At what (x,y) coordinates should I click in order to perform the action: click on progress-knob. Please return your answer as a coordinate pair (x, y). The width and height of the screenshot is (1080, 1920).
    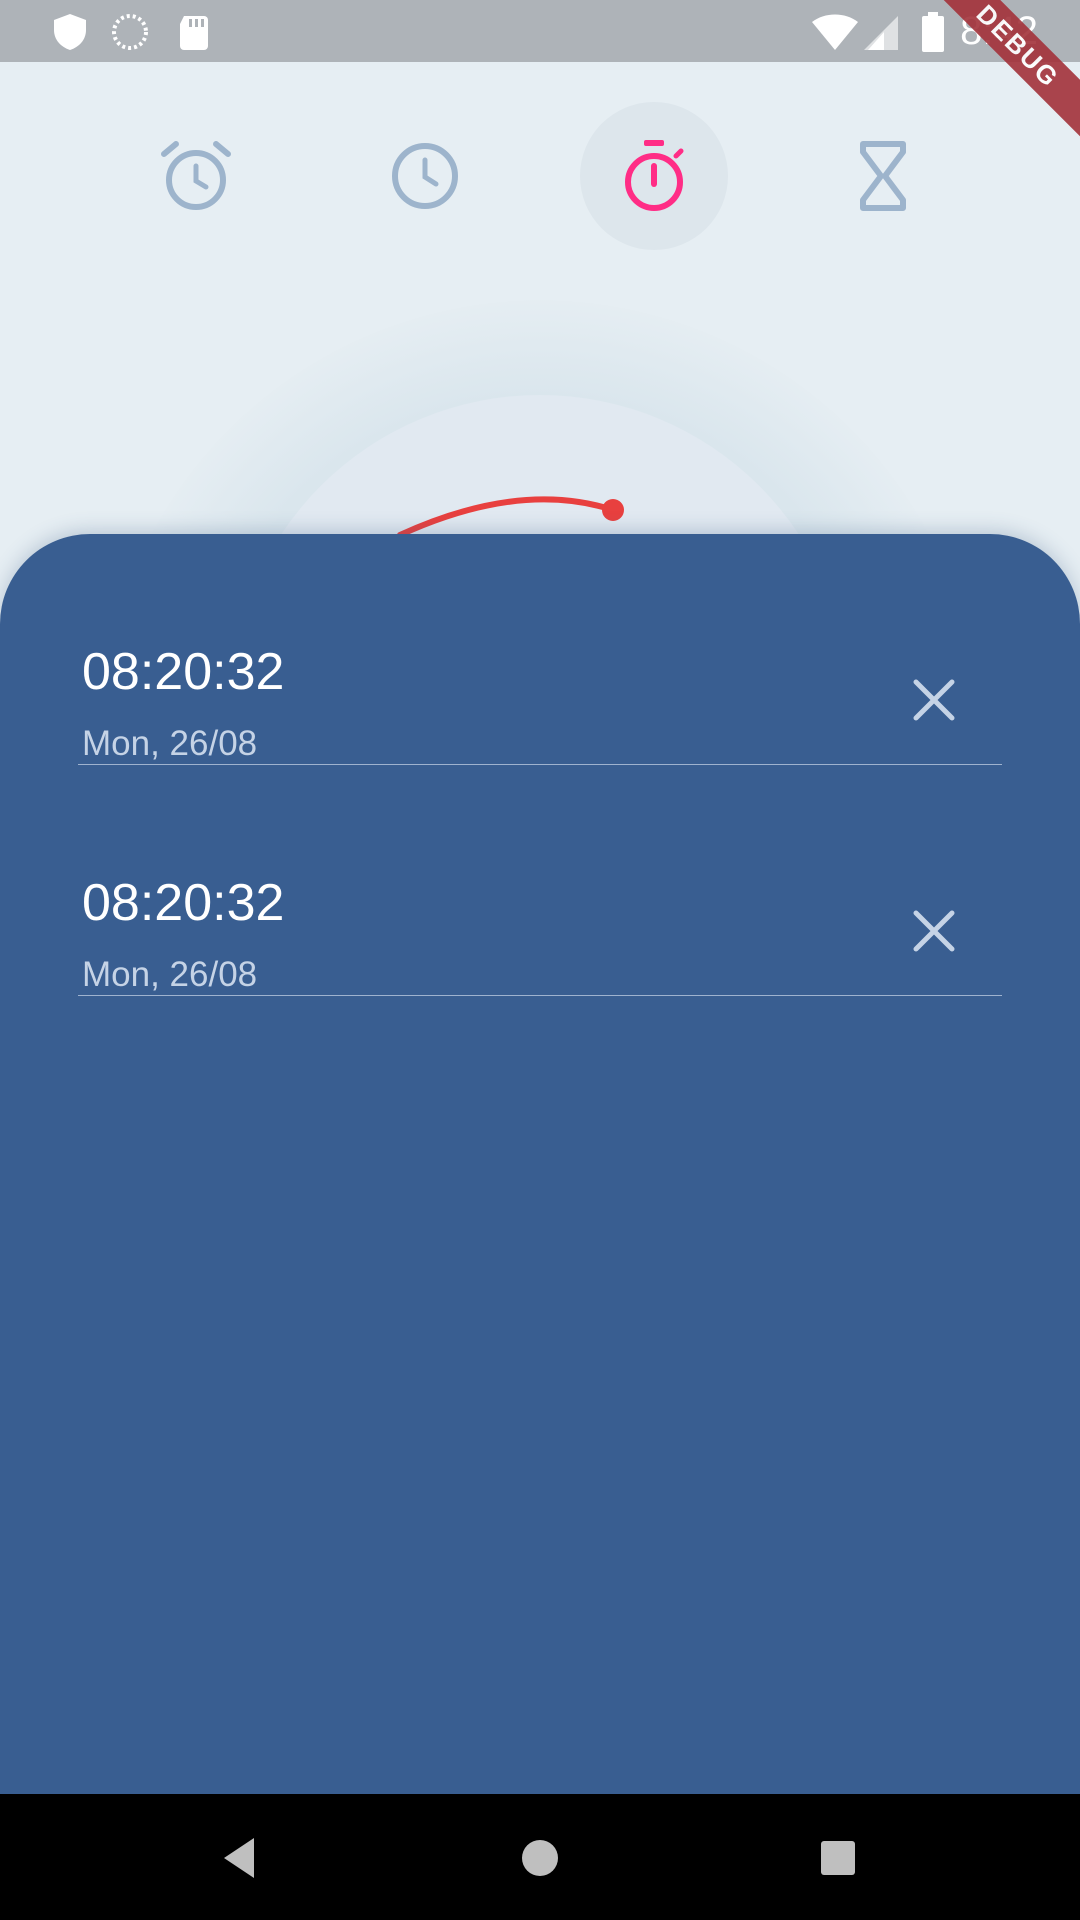
    Looking at the image, I should click on (613, 510).